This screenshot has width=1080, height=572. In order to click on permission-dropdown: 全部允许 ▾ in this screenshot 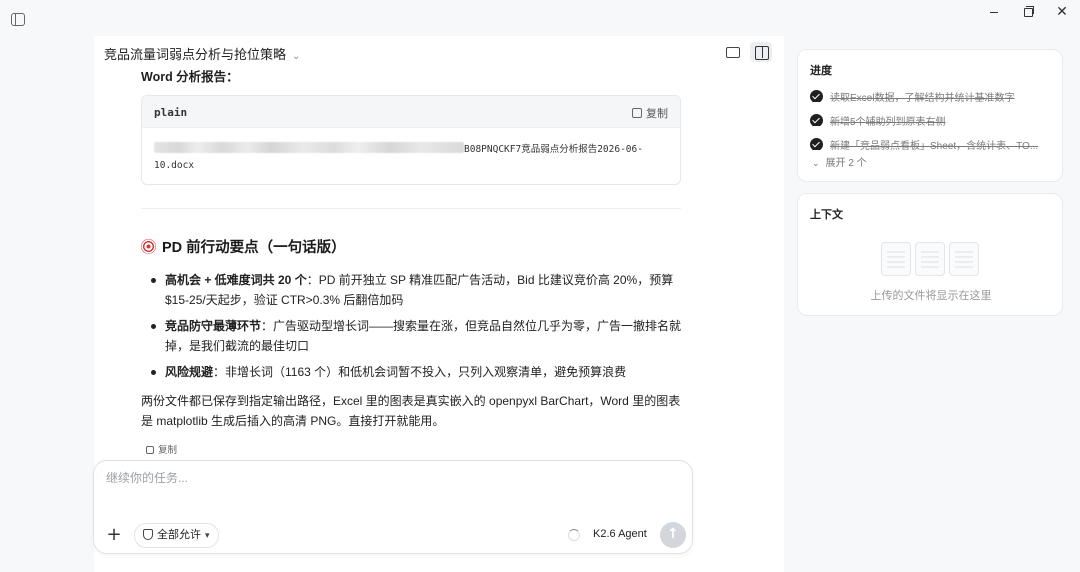, I will do `click(176, 535)`.